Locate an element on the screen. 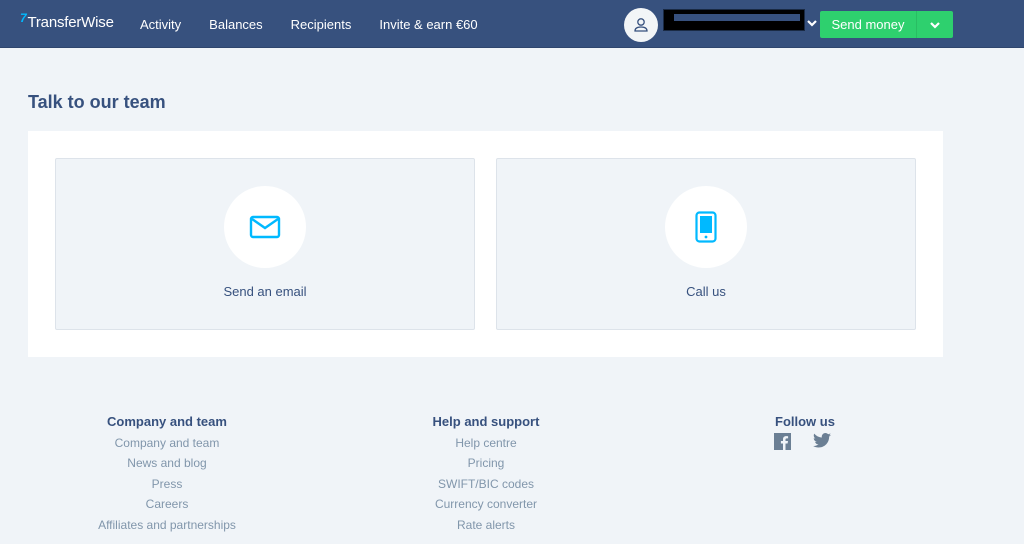 The width and height of the screenshot is (1024, 544). footer-link: SWIFT/BIC codes is located at coordinates (486, 484).